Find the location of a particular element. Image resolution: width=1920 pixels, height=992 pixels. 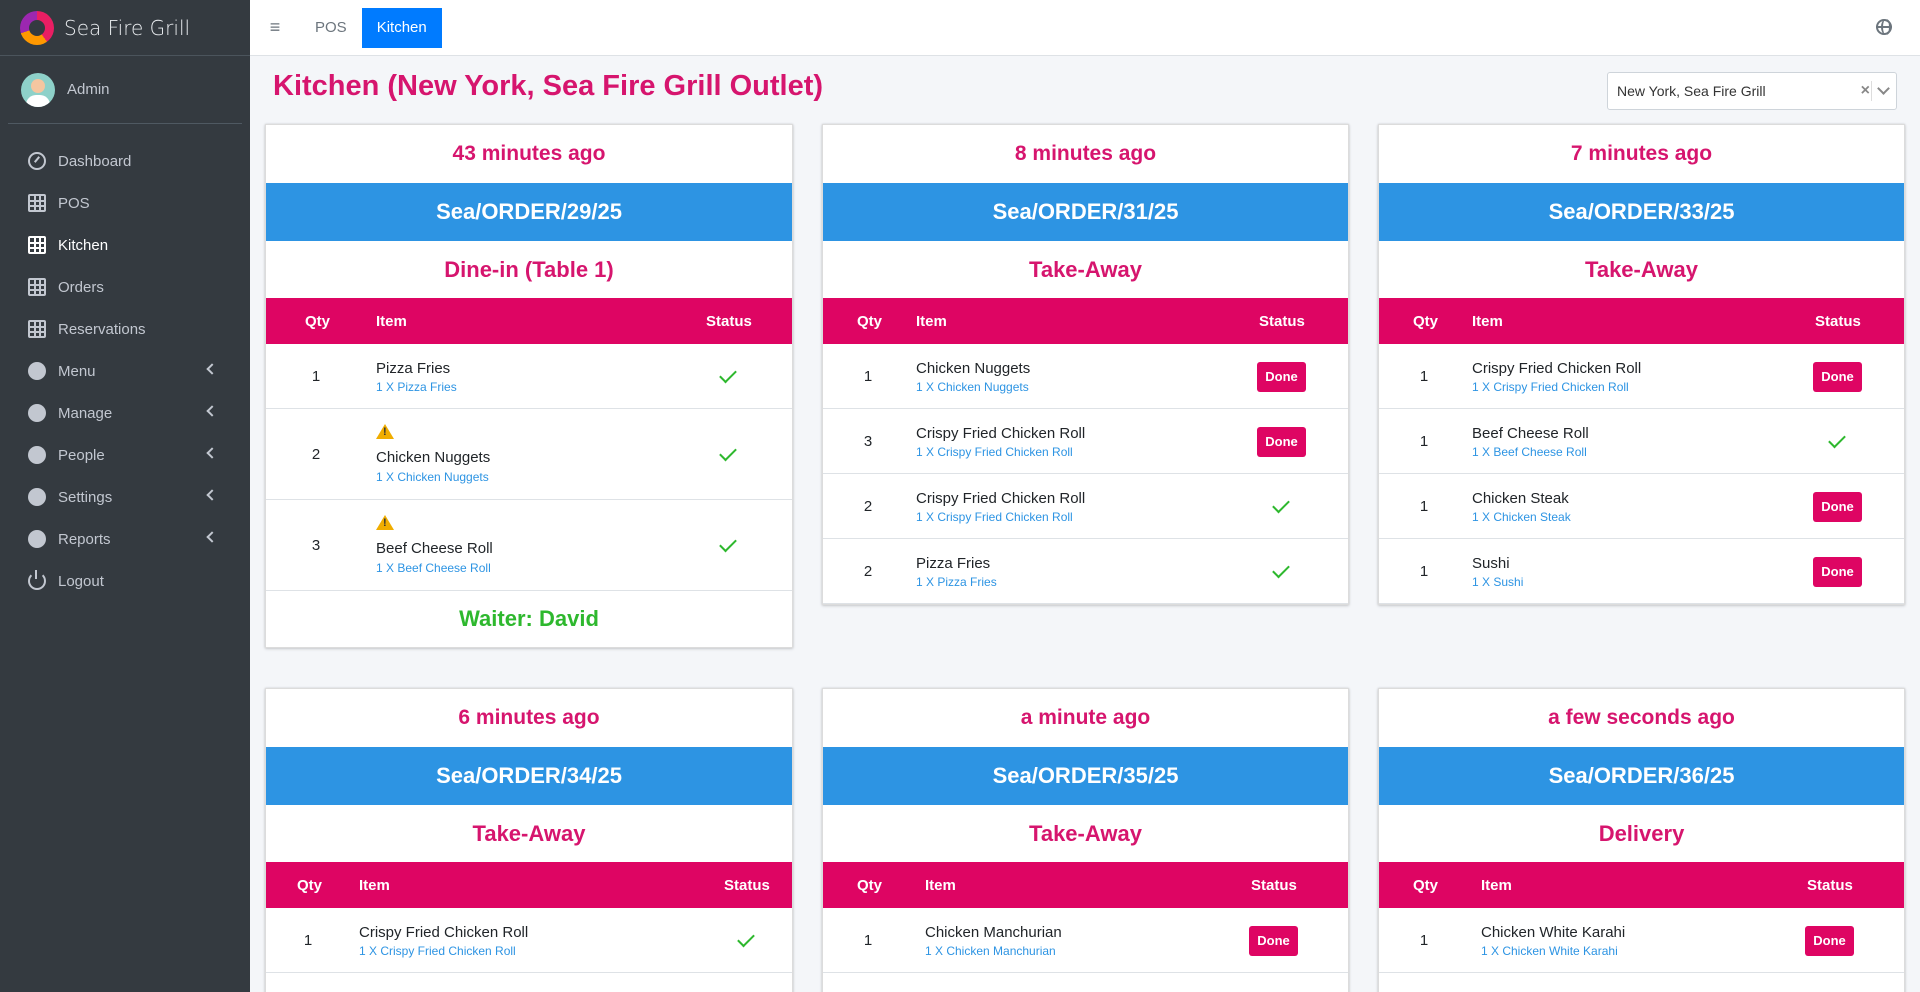

item-detail: 1 X Chicken Manchurian is located at coordinates (990, 951).